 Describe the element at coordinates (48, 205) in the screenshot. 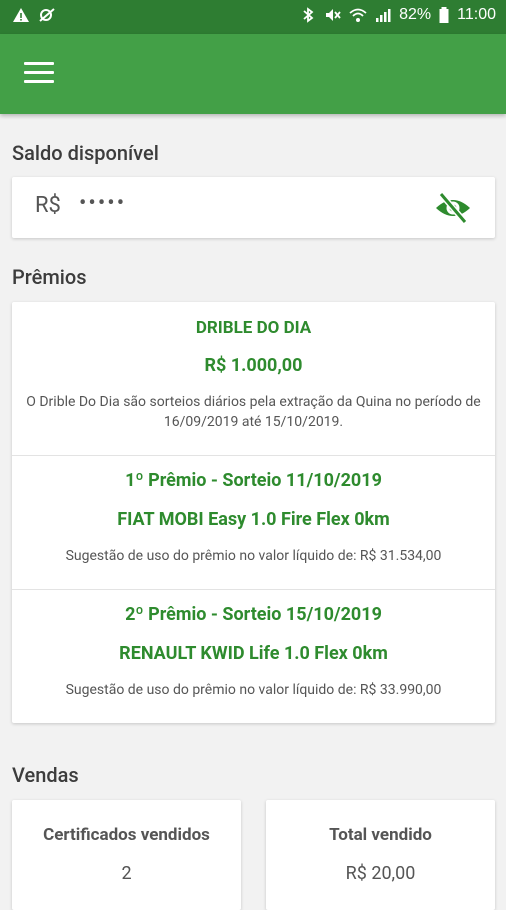

I see `currency-label: R$` at that location.